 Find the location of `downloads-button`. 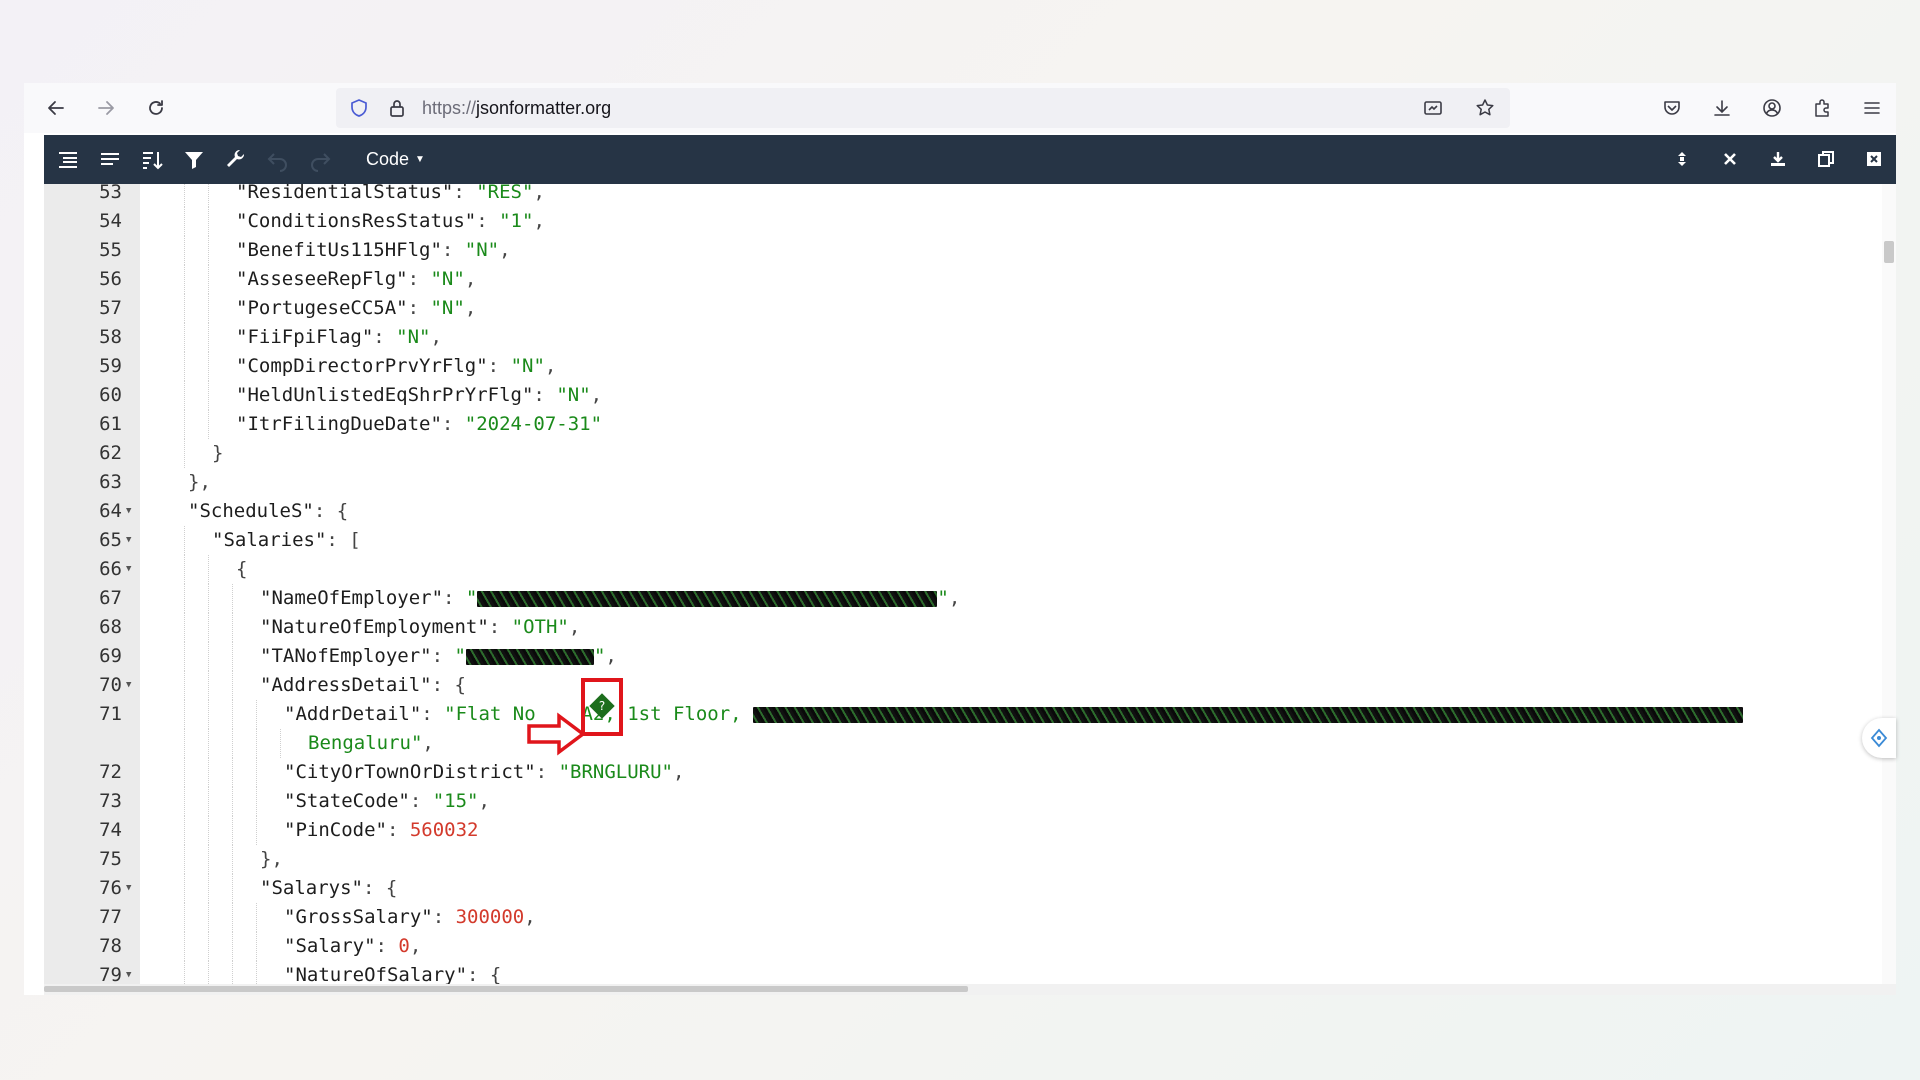

downloads-button is located at coordinates (1722, 108).